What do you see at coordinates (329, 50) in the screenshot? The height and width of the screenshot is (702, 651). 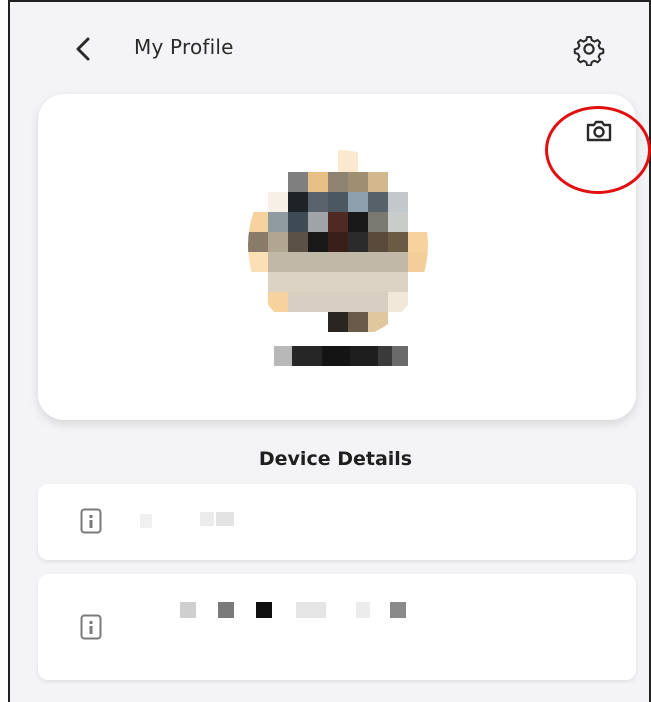 I see `header: My Profile` at bounding box center [329, 50].